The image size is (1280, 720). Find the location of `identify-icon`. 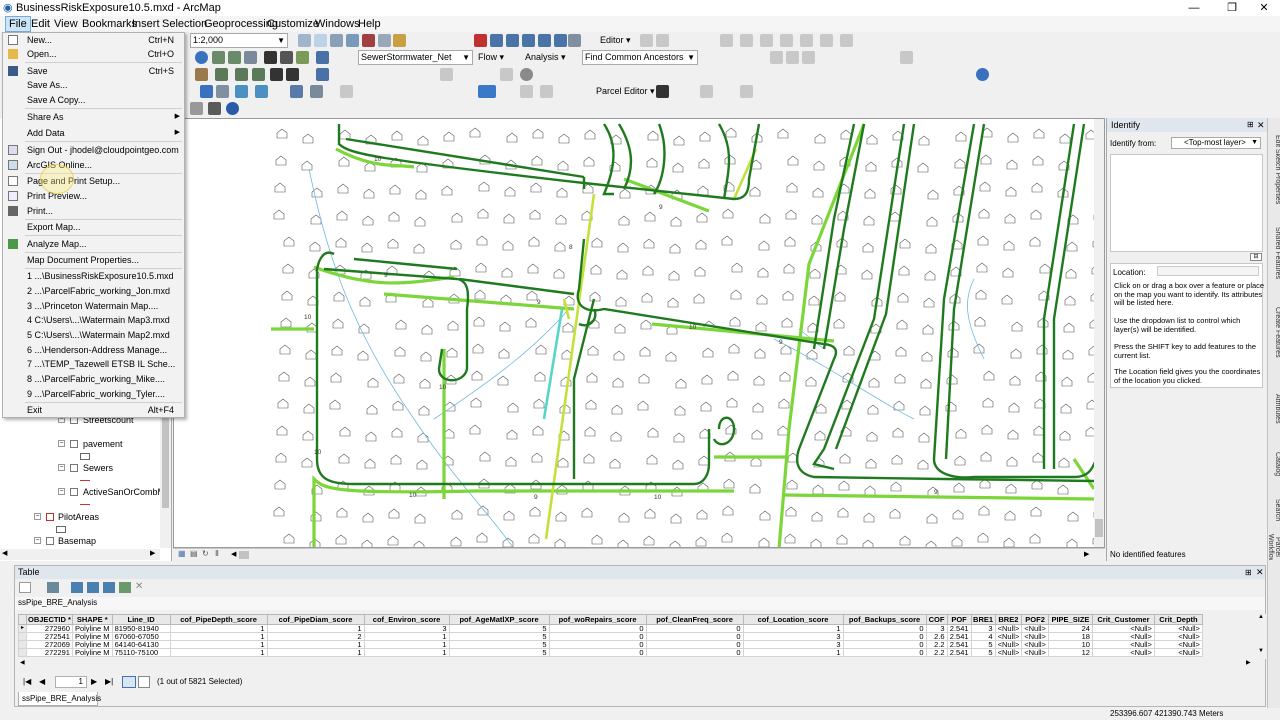

identify-icon is located at coordinates (206, 91).